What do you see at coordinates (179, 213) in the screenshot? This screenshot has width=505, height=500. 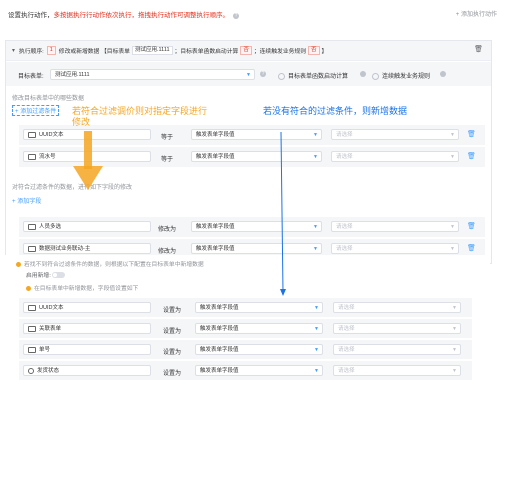 I see `annotation-arrows` at bounding box center [179, 213].